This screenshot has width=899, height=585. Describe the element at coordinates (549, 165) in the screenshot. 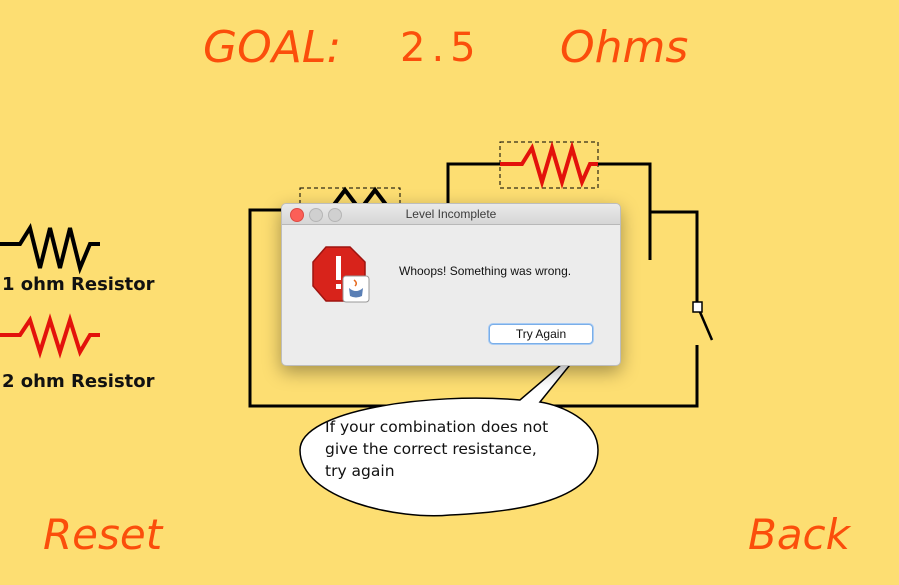

I see `placed-resistor-red` at that location.